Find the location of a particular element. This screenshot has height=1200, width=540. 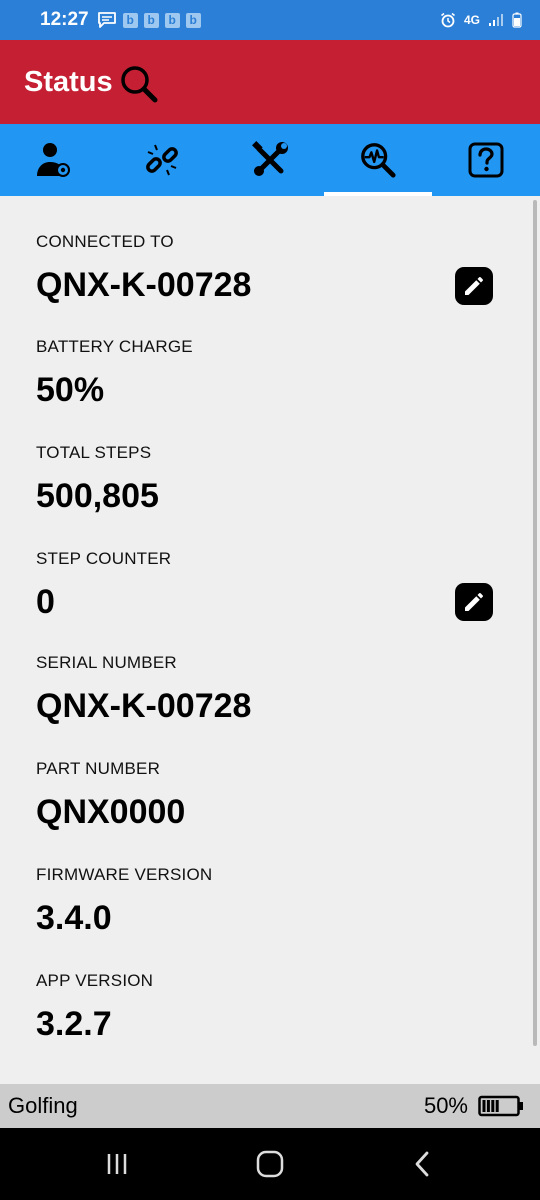

edit-step-counter-button is located at coordinates (474, 602).